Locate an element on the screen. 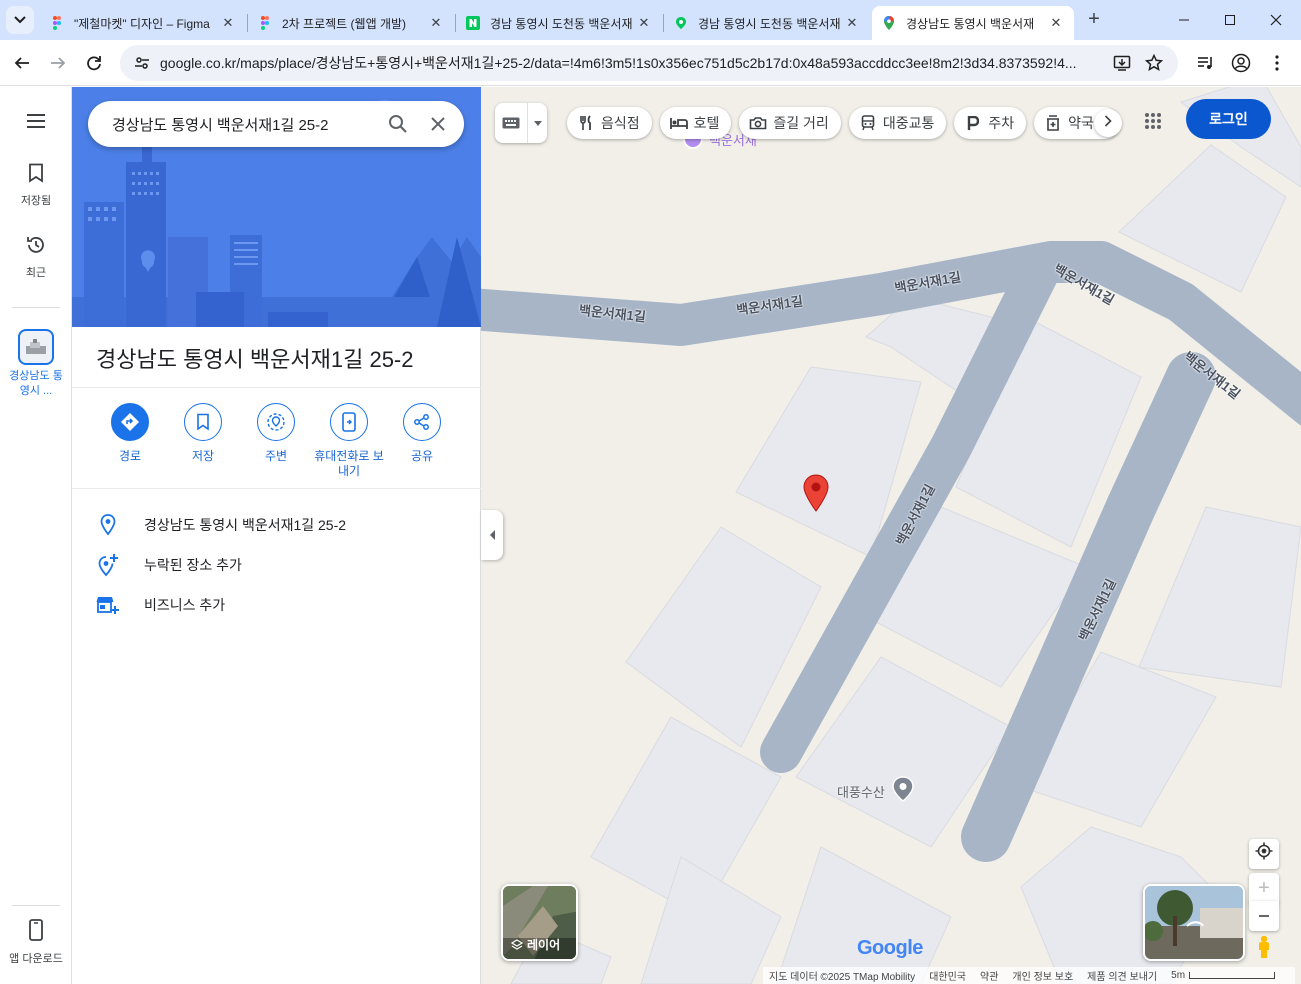  street-view-thumbnail is located at coordinates (1194, 922).